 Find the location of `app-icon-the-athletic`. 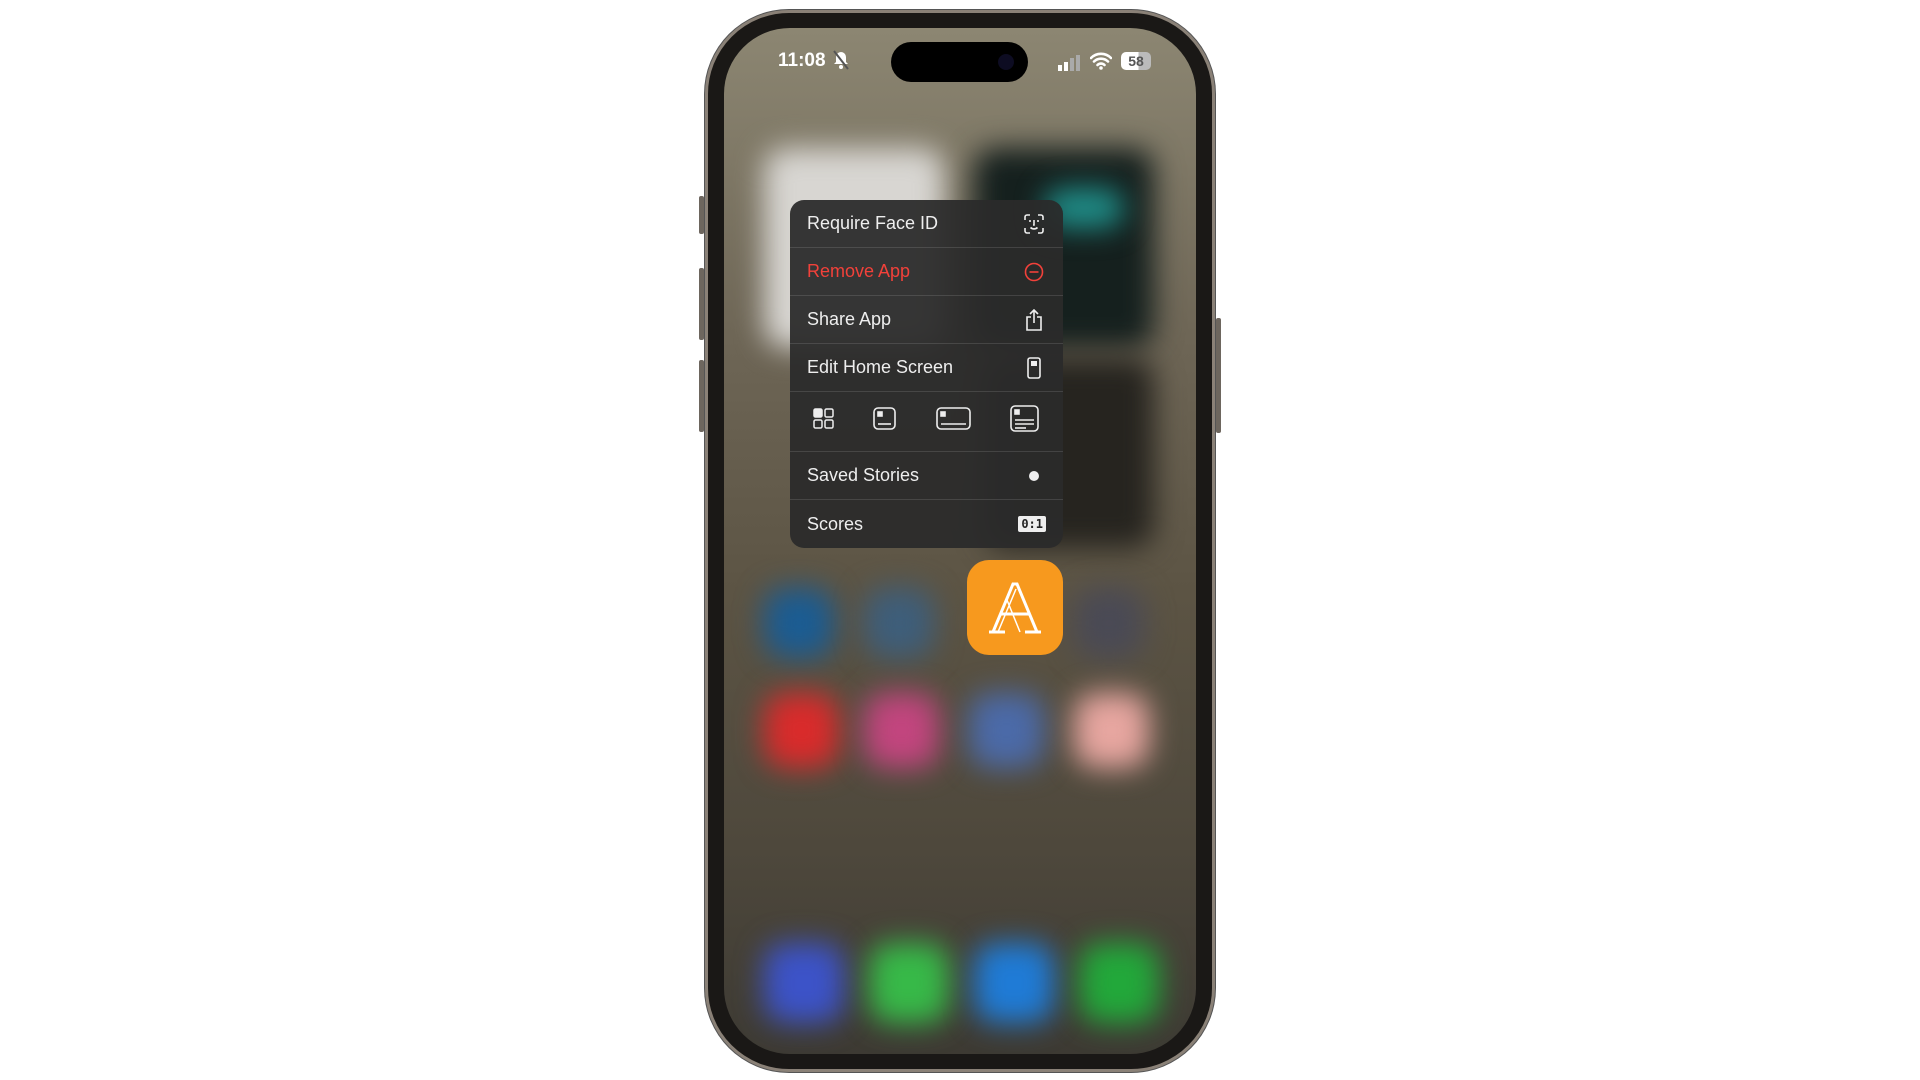

app-icon-the-athletic is located at coordinates (1015, 607).